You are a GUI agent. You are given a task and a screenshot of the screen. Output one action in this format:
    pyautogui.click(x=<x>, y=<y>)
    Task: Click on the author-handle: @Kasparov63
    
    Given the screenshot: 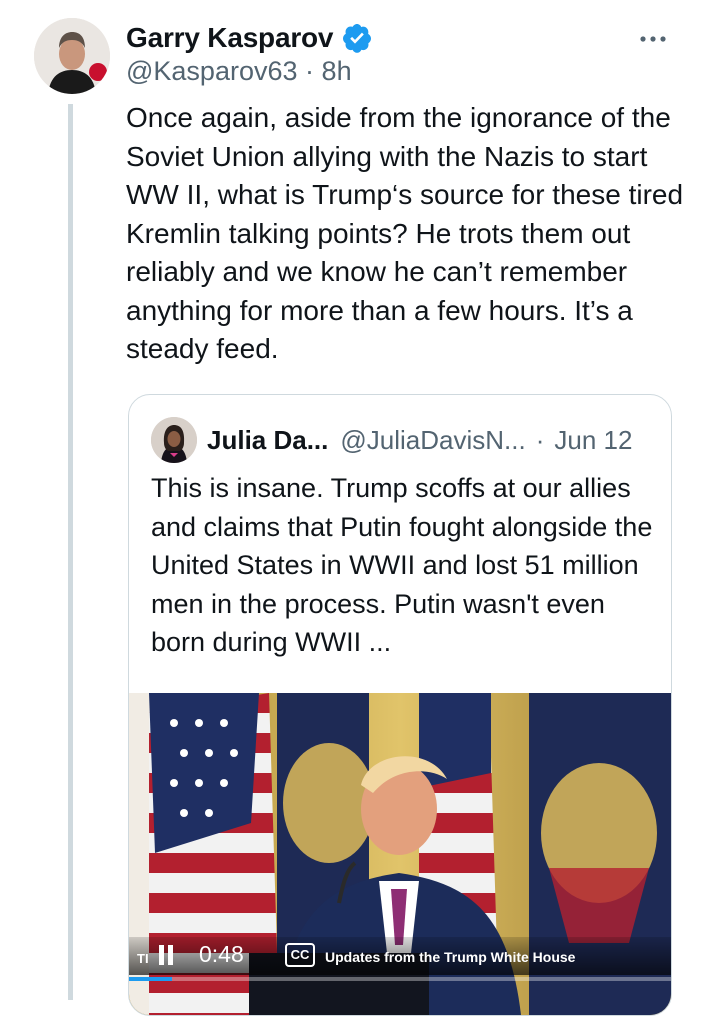 What is the action you would take?
    pyautogui.click(x=212, y=71)
    